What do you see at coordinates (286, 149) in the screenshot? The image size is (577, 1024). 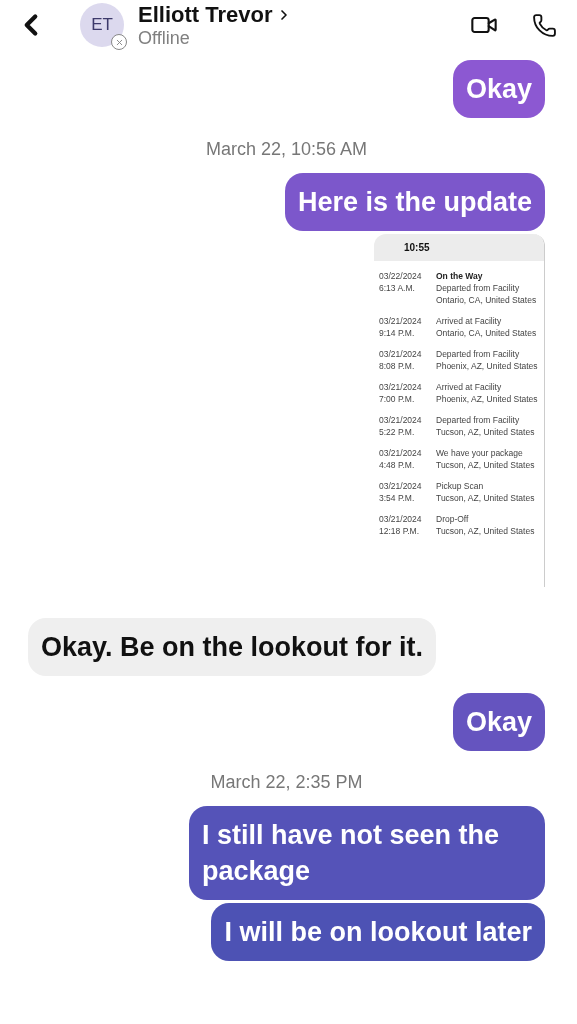 I see `timestamp: March 22, 10:56 AM` at bounding box center [286, 149].